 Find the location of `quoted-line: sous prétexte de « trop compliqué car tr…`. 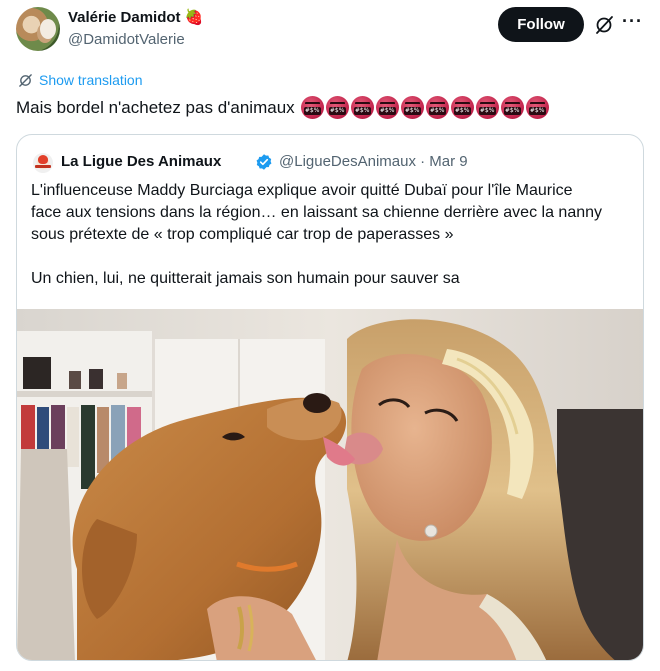

quoted-line: sous prétexte de « trop compliqué car tr… is located at coordinates (242, 234).